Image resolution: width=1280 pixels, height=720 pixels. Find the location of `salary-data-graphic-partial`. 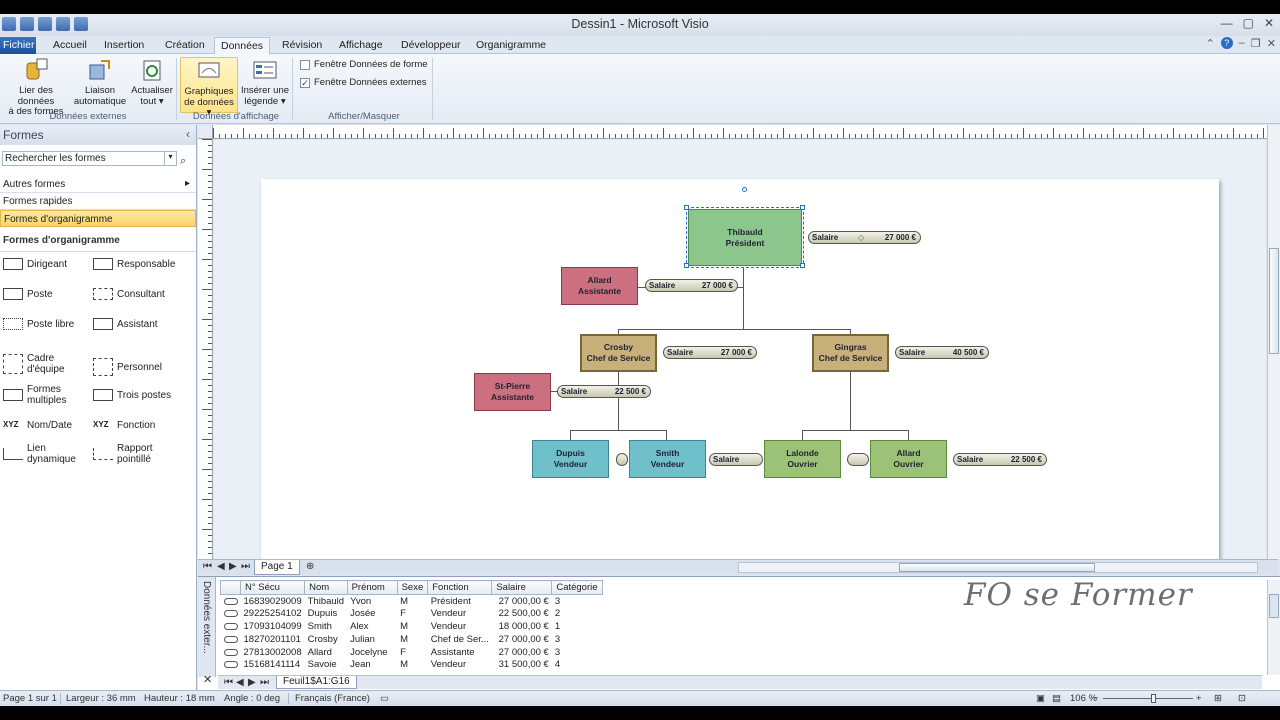

salary-data-graphic-partial is located at coordinates (858, 459).